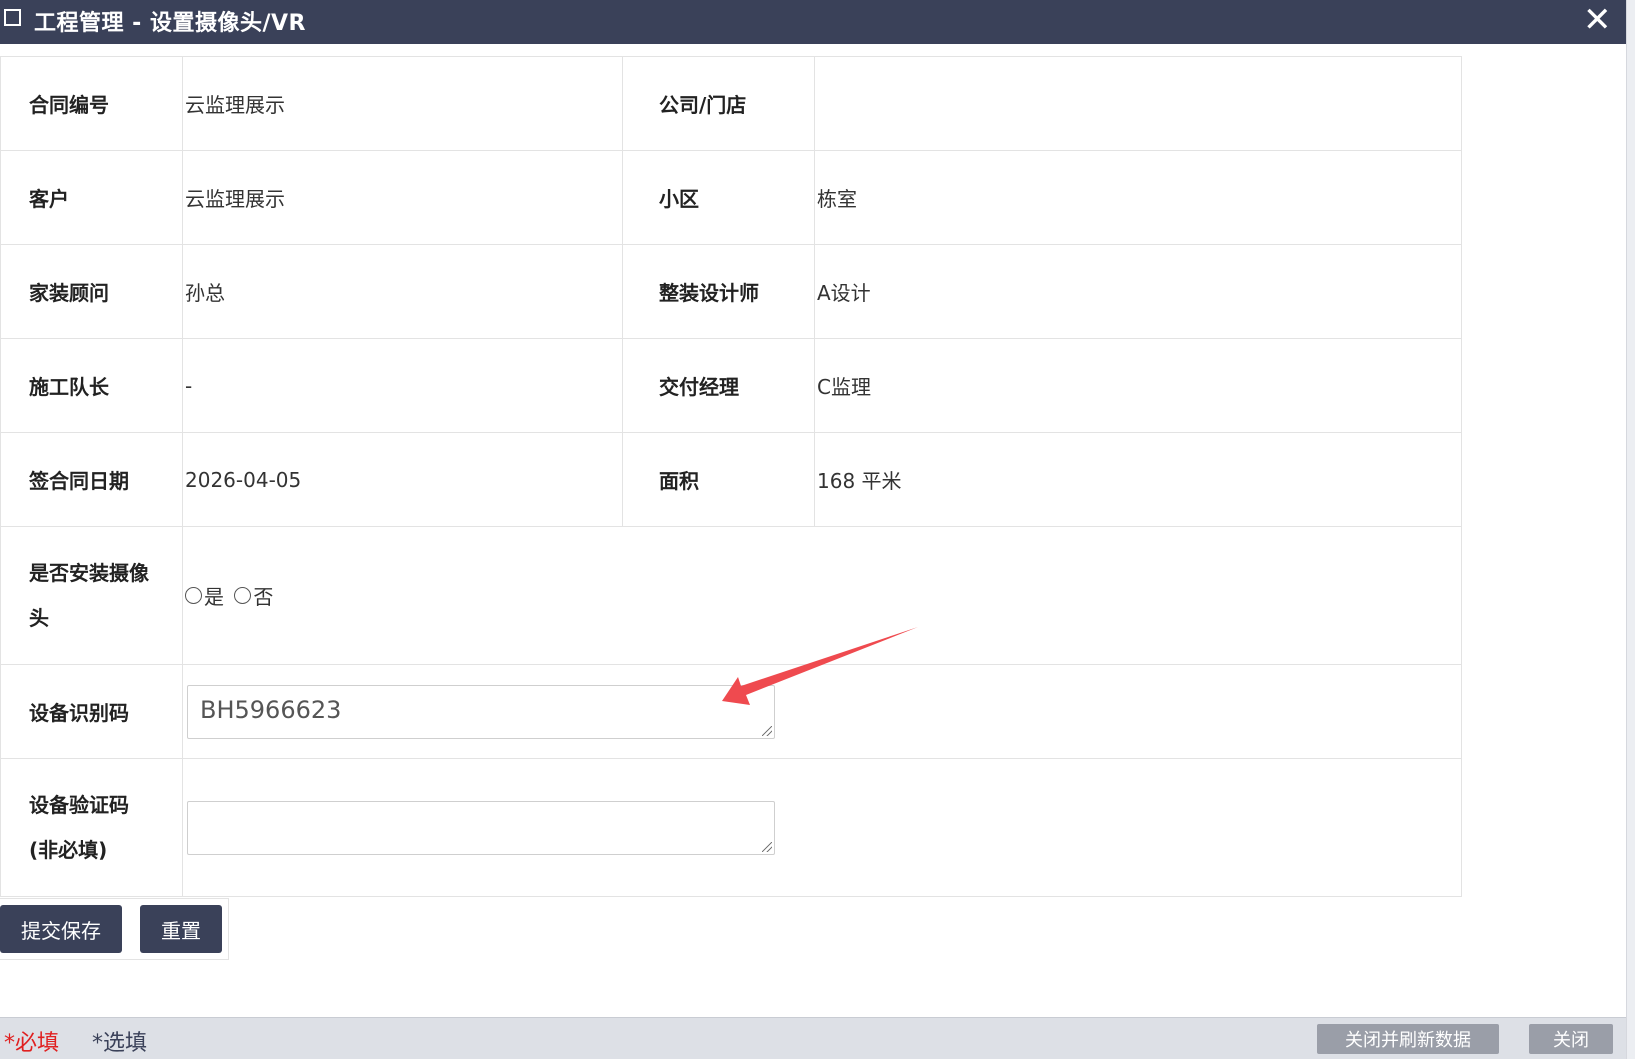 Image resolution: width=1635 pixels, height=1059 pixels. I want to click on footer-bar: *必填 *选填 关闭并刷新数据 关闭, so click(813, 1038).